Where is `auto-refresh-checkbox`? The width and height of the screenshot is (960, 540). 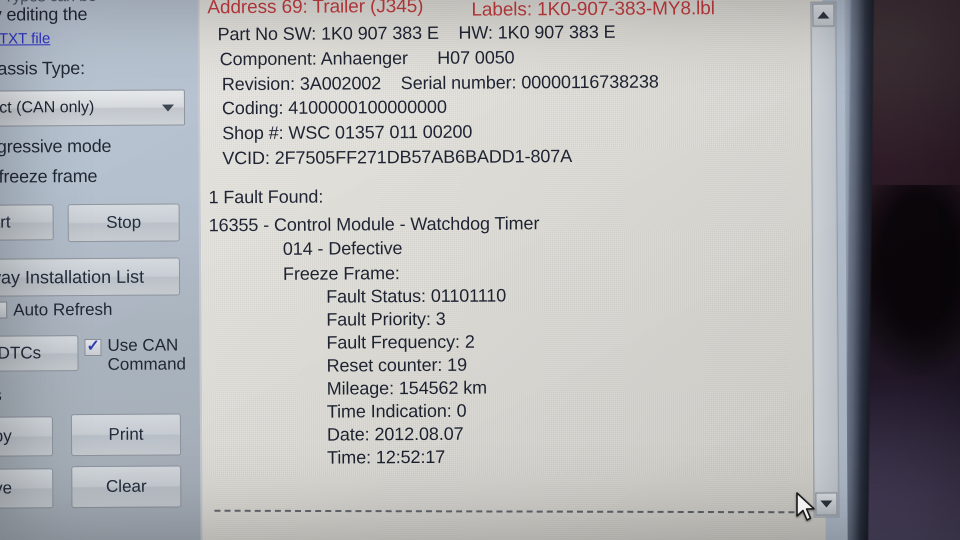
auto-refresh-checkbox is located at coordinates (4, 310).